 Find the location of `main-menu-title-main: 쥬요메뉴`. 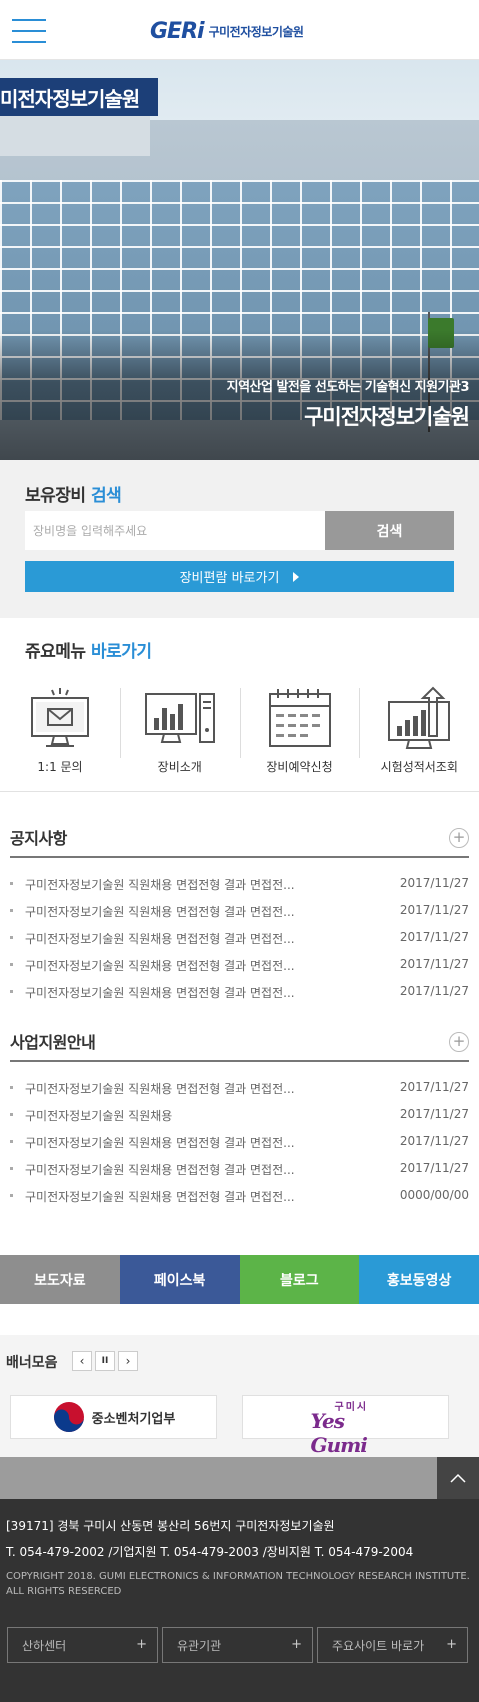

main-menu-title-main: 쥬요메뉴 is located at coordinates (55, 652).